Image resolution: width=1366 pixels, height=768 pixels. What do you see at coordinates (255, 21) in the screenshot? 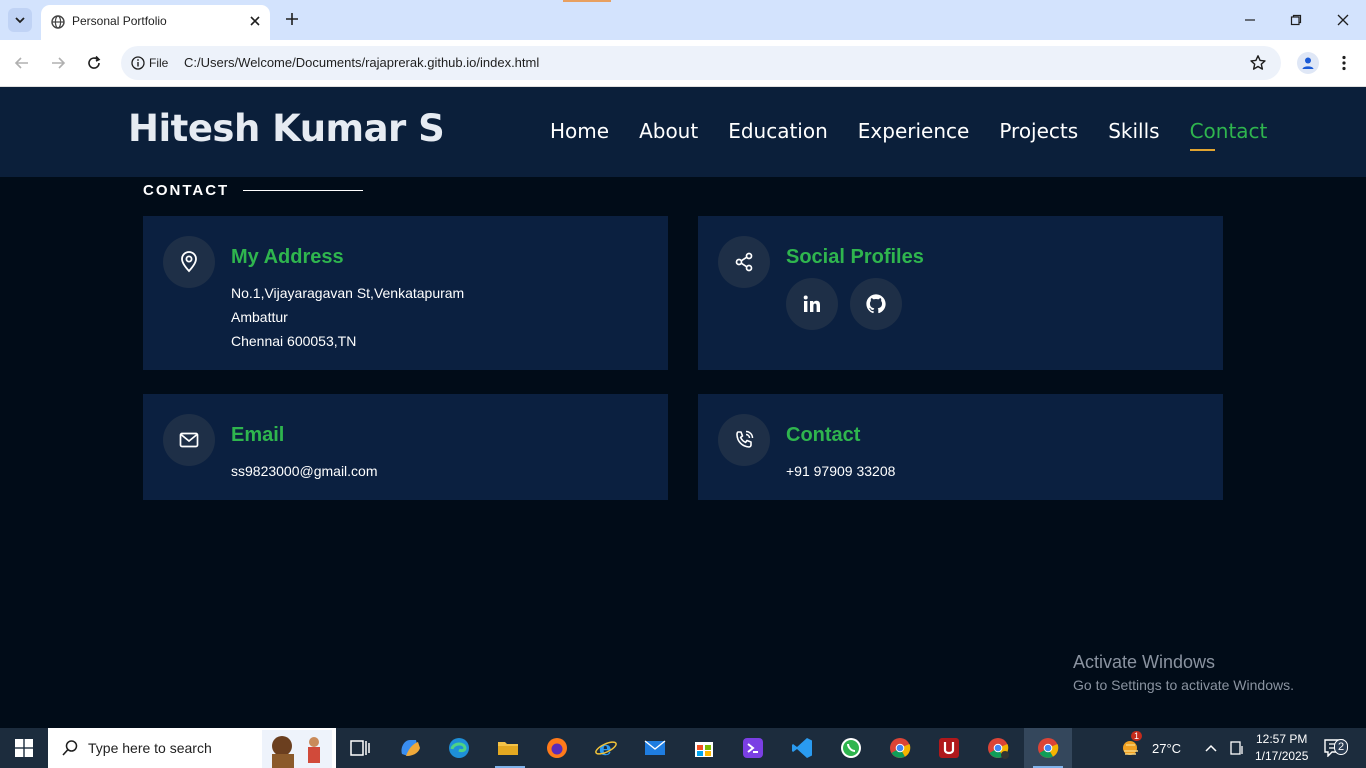
I see `tab-close-button` at bounding box center [255, 21].